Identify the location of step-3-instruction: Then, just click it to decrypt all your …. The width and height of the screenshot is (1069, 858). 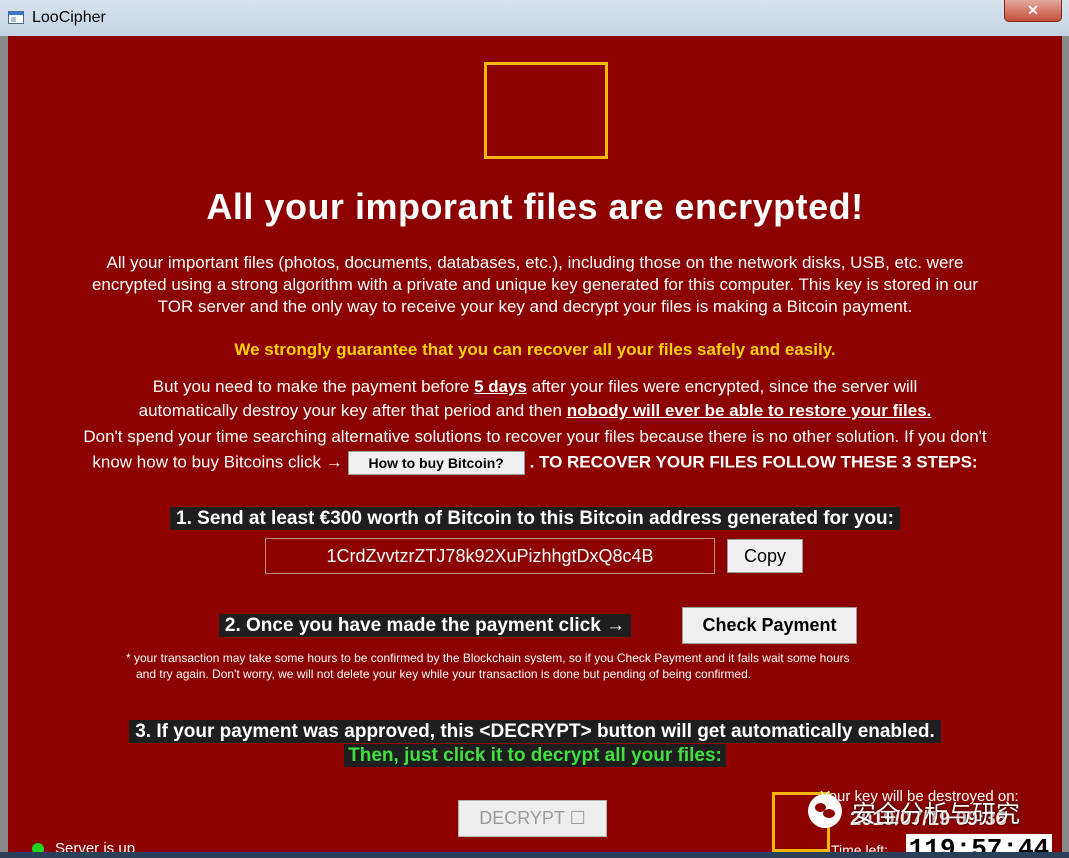
(535, 755).